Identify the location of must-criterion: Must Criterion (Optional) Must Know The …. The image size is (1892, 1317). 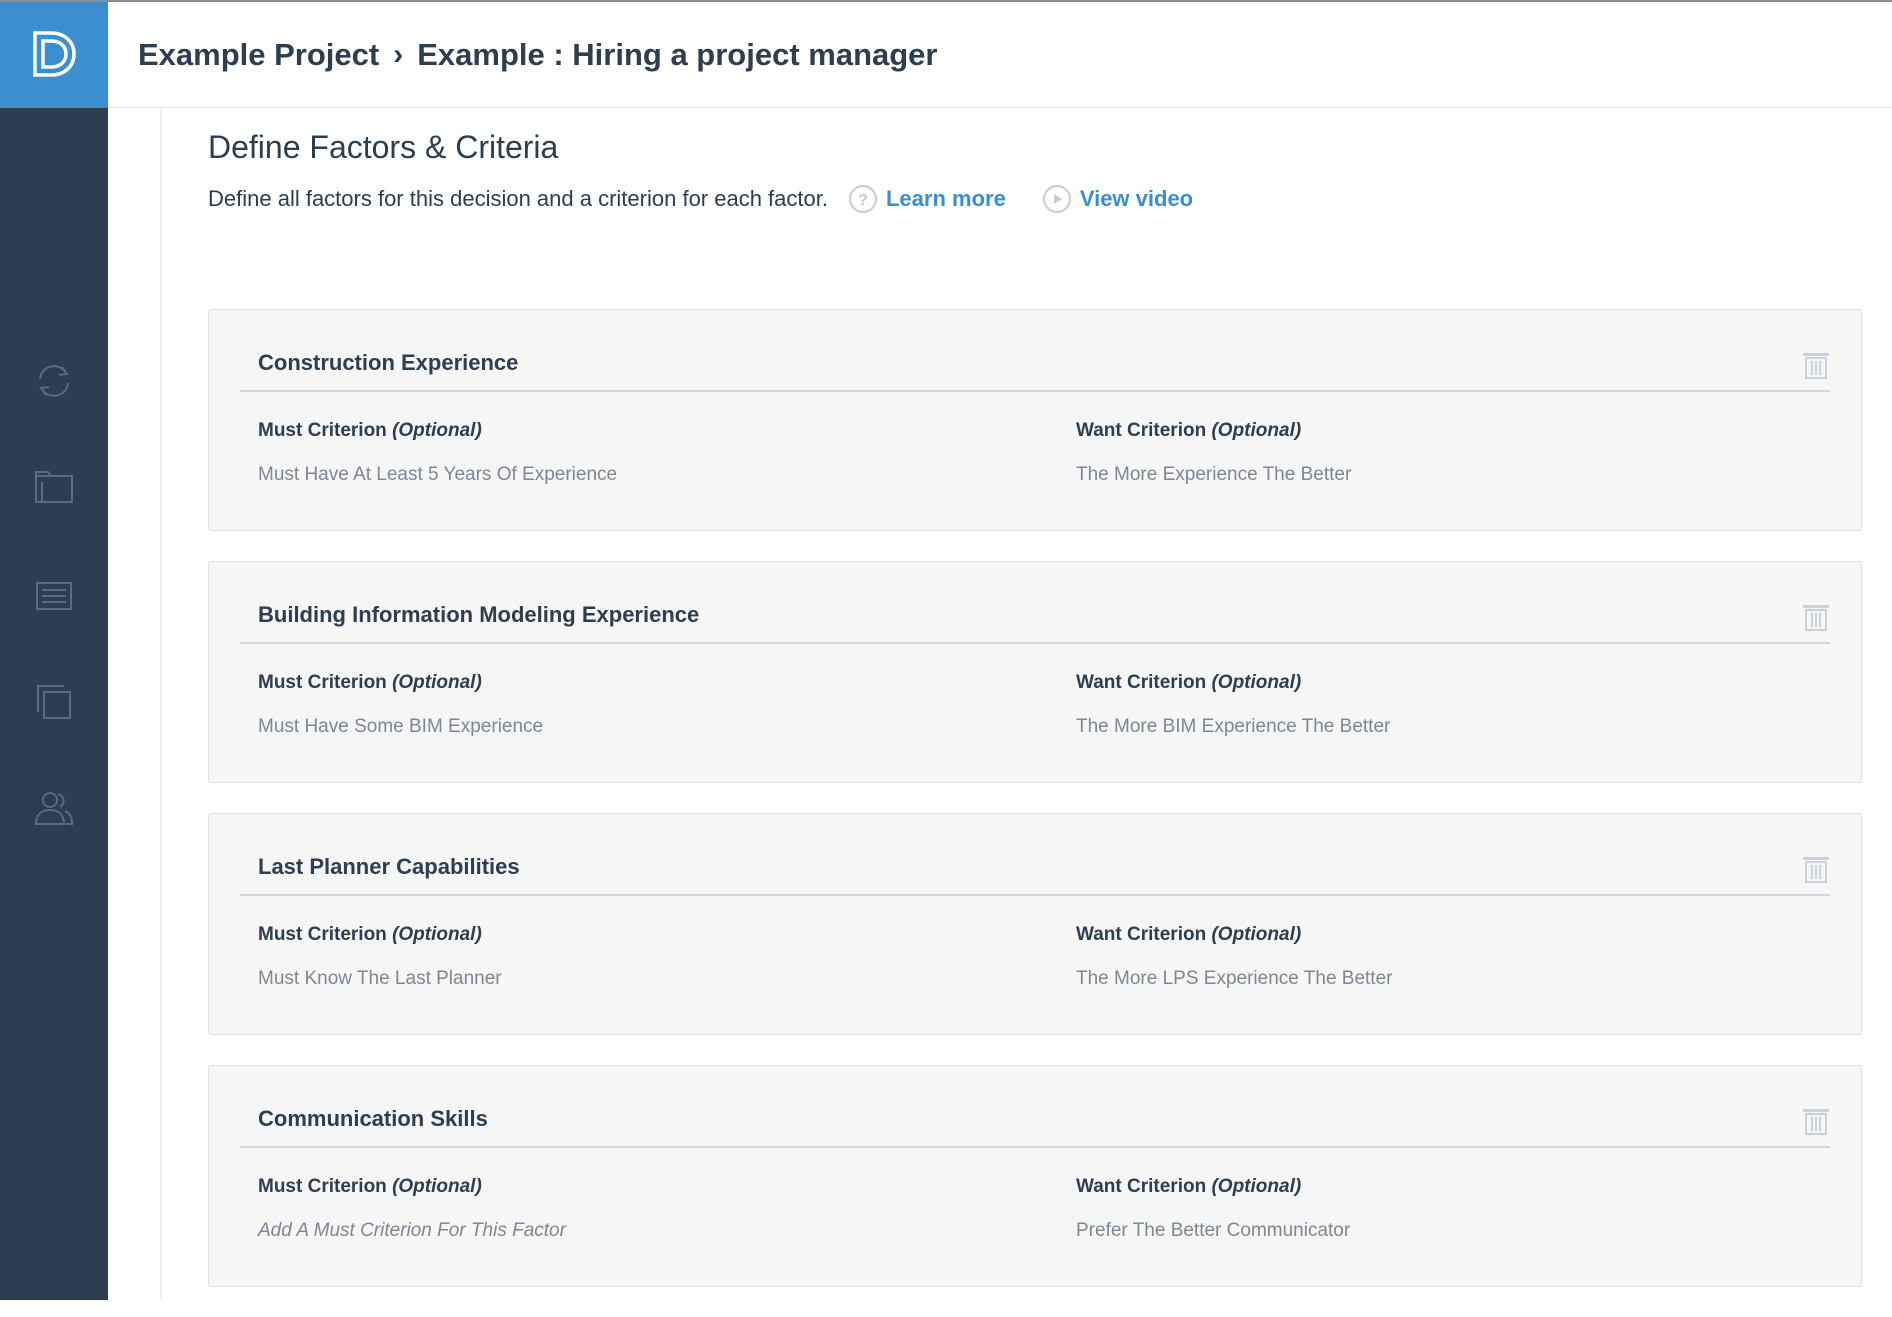
(380, 957).